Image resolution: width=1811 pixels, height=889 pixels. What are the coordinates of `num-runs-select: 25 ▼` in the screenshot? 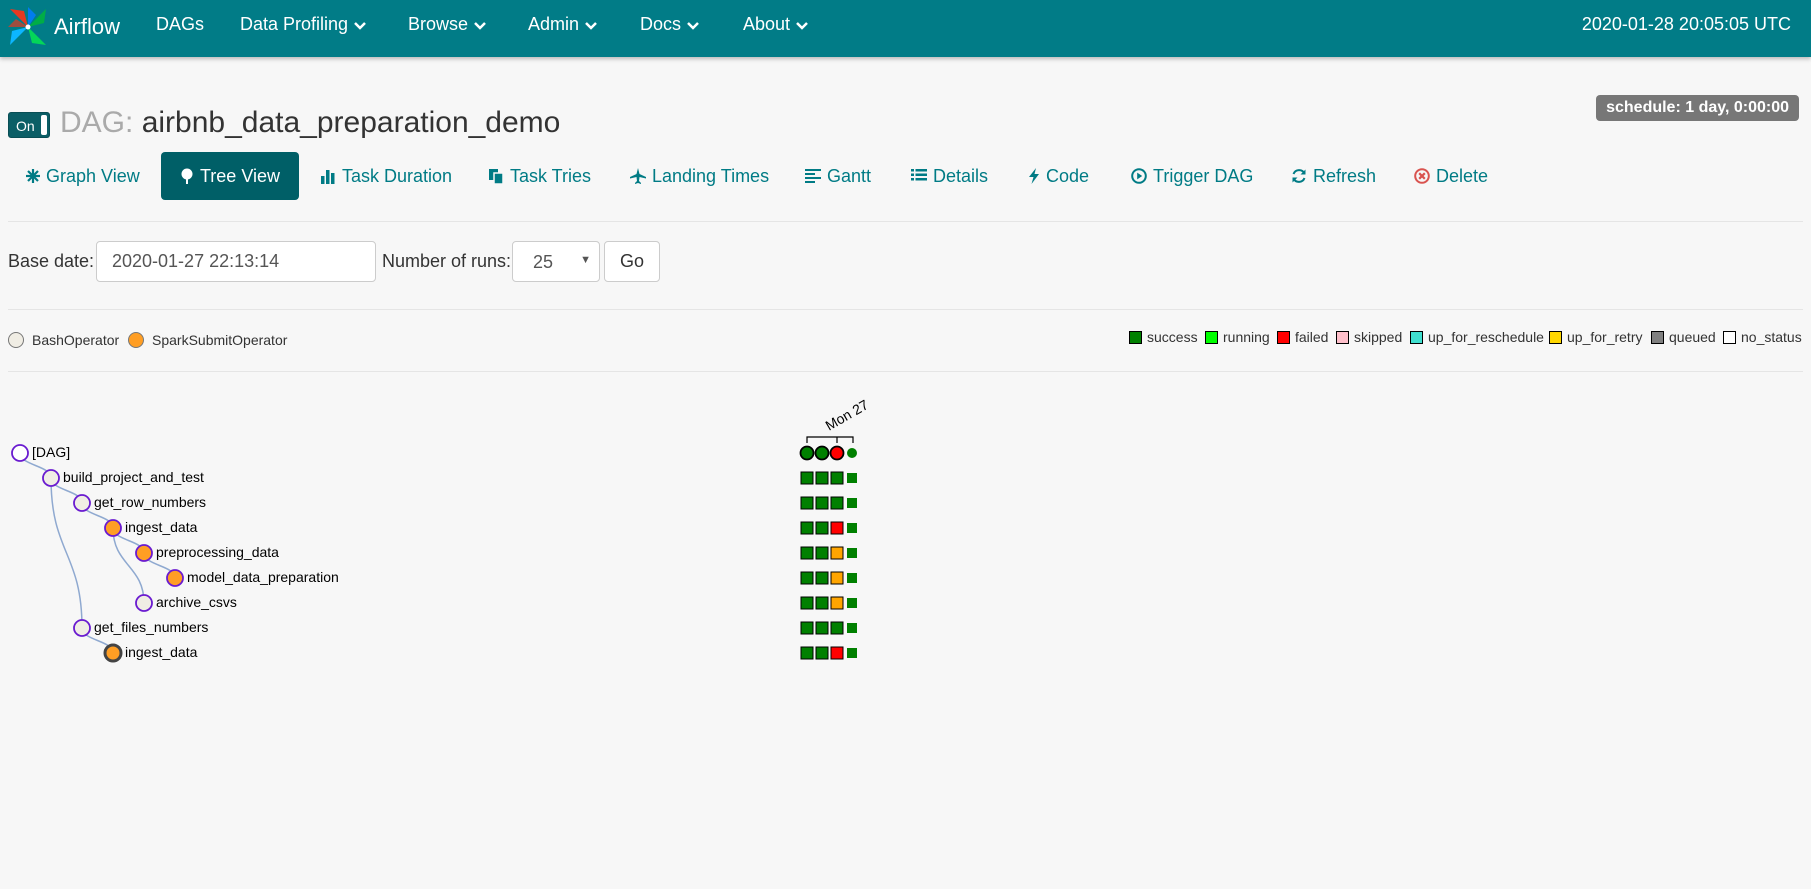 It's located at (556, 261).